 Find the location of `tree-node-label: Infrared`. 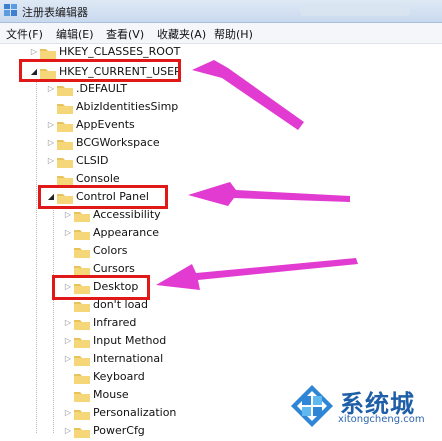

tree-node-label: Infrared is located at coordinates (115, 322).